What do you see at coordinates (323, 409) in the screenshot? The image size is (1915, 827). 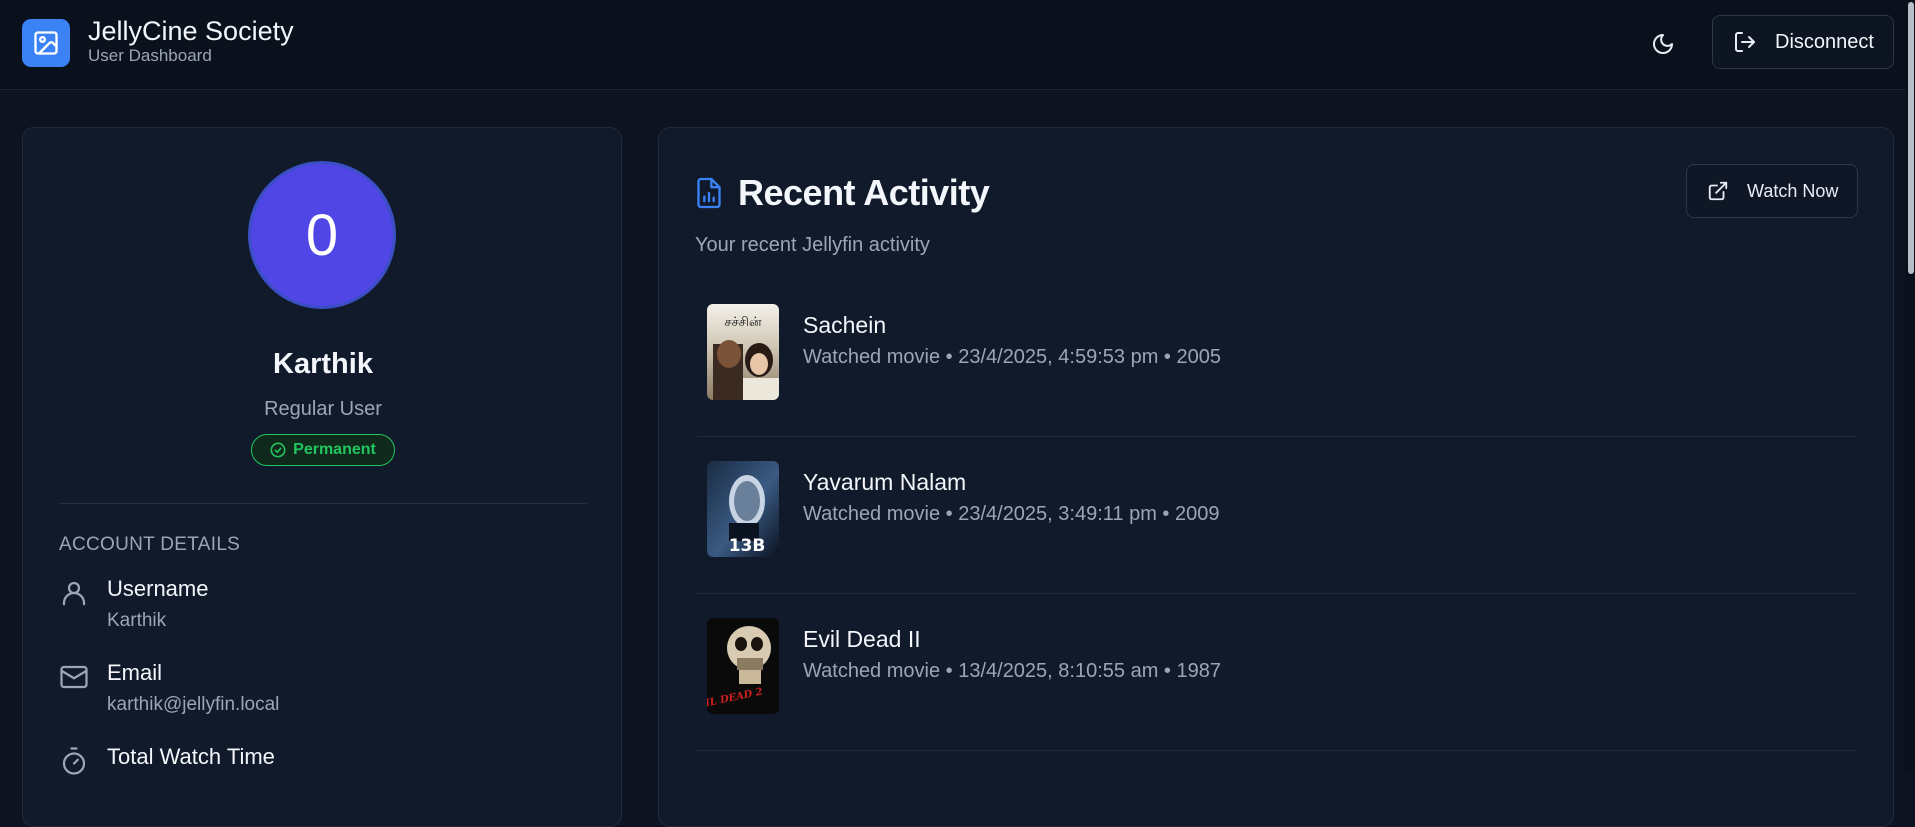 I see `profile-role: Regular User` at bounding box center [323, 409].